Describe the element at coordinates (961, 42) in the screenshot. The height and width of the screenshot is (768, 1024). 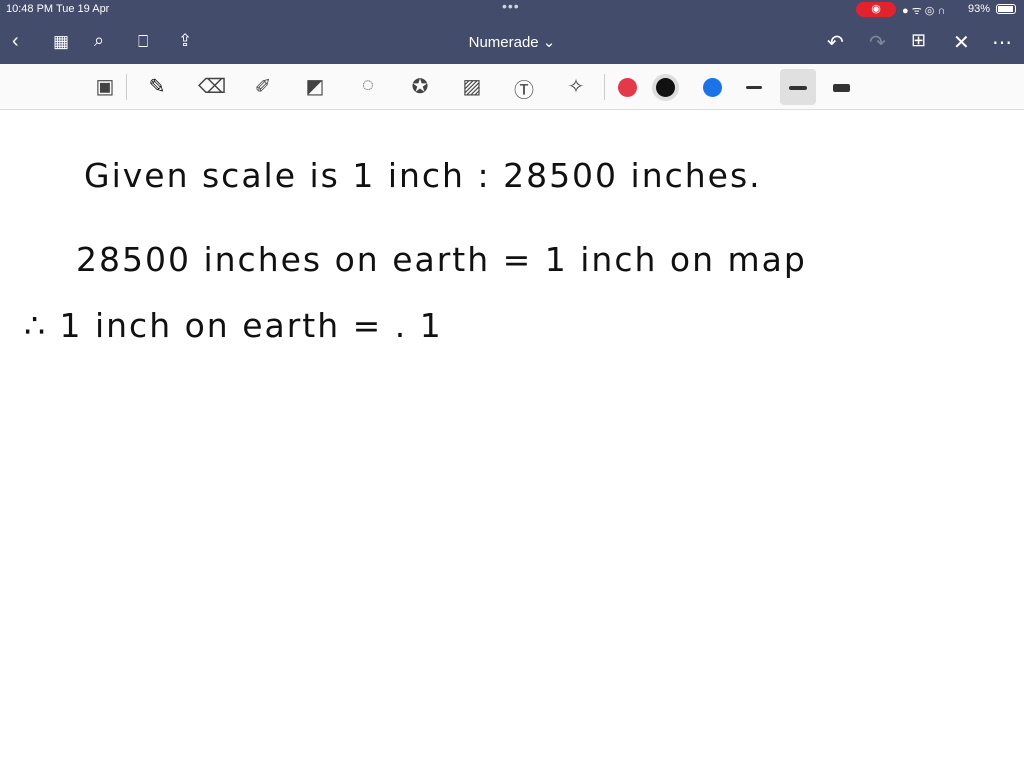
I see `close-pen-icon: ✕` at that location.